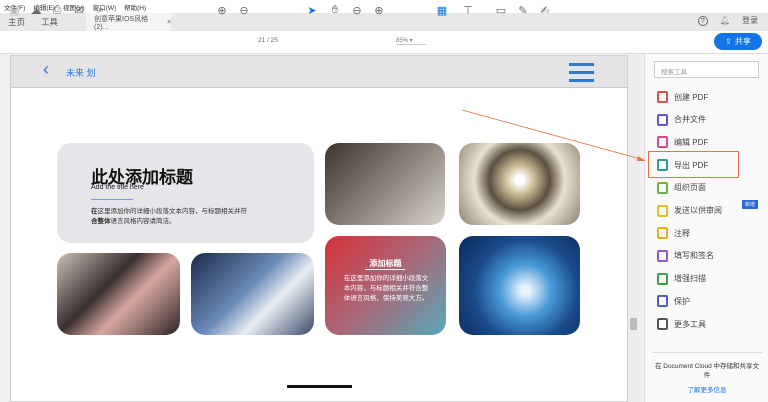 The width and height of the screenshot is (768, 402). What do you see at coordinates (694, 256) in the screenshot?
I see `tool-label: 填写和签名` at bounding box center [694, 256].